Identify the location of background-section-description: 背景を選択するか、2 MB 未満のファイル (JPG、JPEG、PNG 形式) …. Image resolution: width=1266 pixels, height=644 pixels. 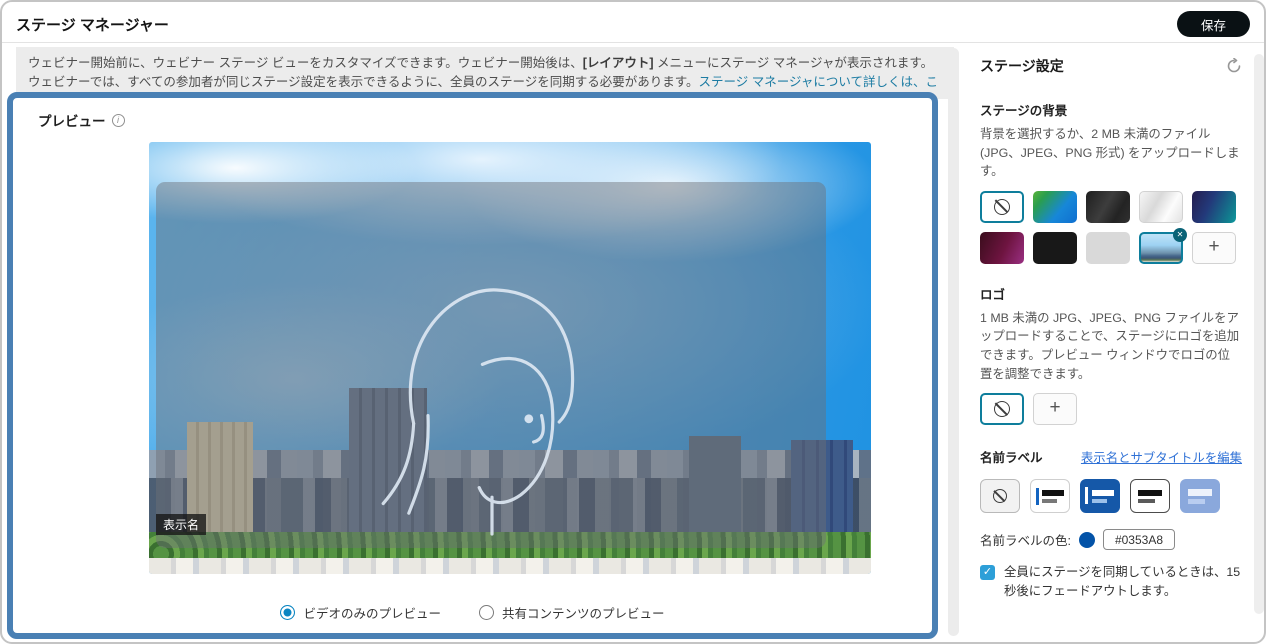
(1110, 153).